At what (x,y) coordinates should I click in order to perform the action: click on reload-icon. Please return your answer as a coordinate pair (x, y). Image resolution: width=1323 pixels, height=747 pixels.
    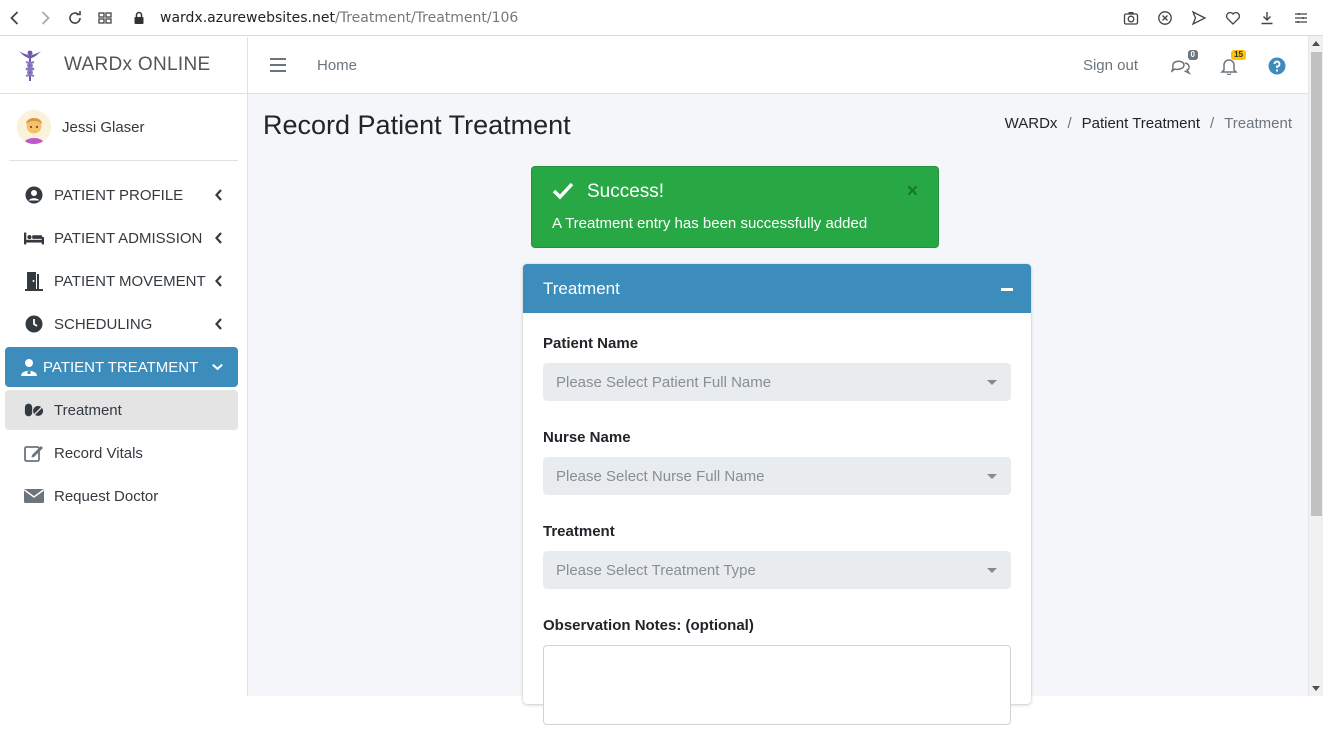
    Looking at the image, I should click on (75, 18).